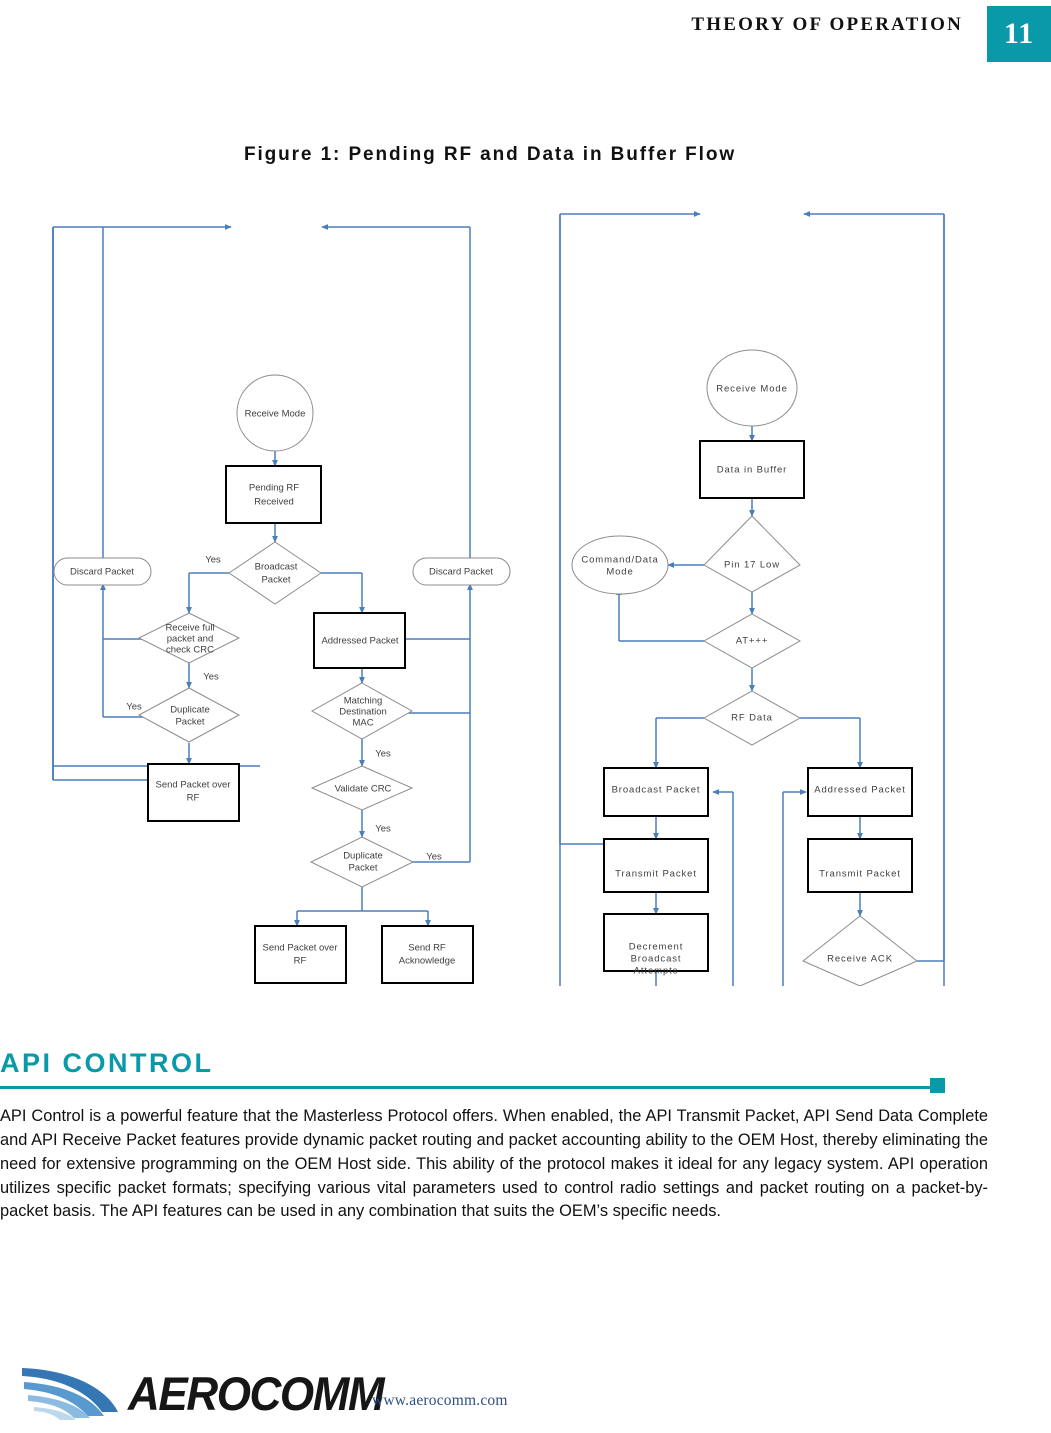  Describe the element at coordinates (752, 718) in the screenshot. I see `node-rf-data-label: RF Data` at that location.